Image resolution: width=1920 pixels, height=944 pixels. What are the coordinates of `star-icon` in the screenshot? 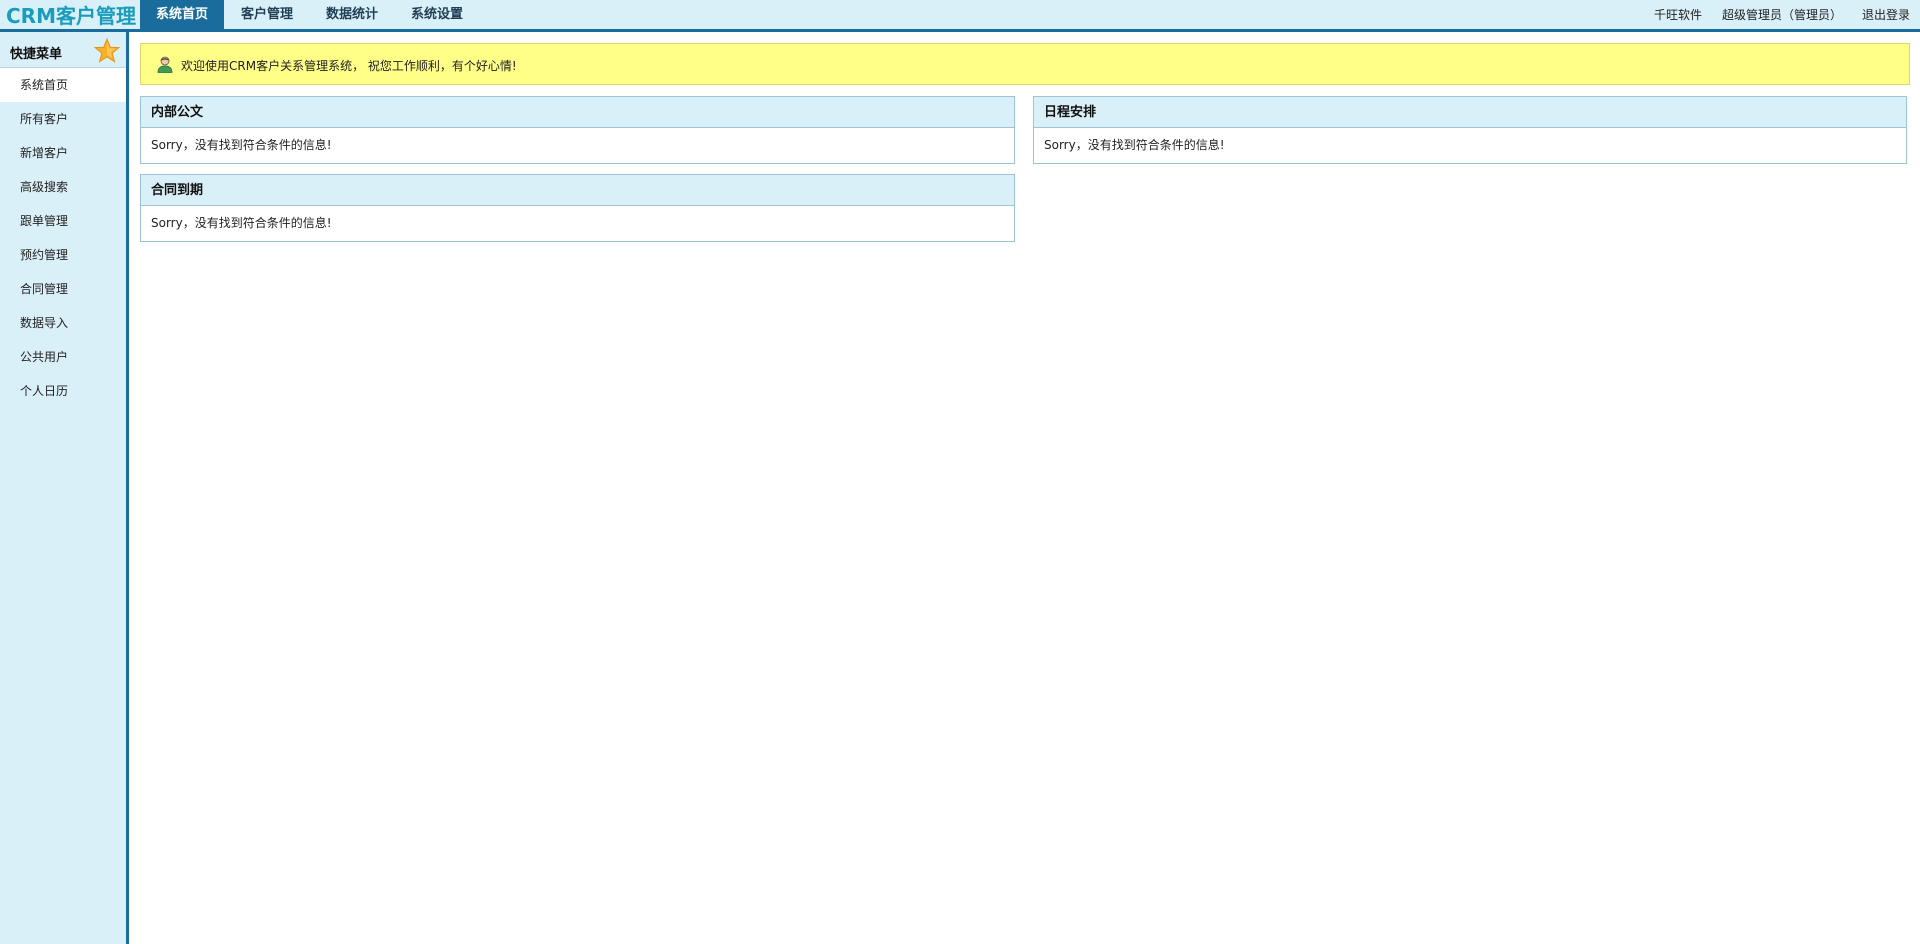 It's located at (107, 50).